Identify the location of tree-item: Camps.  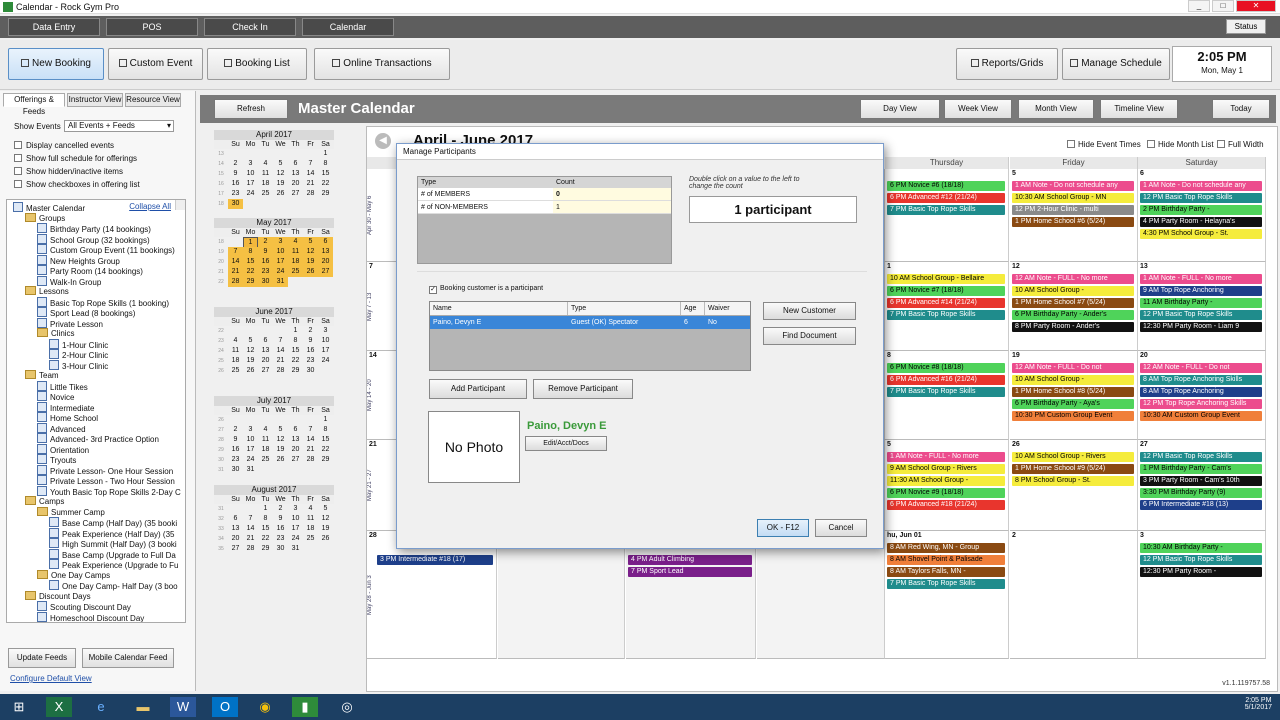
(44, 501).